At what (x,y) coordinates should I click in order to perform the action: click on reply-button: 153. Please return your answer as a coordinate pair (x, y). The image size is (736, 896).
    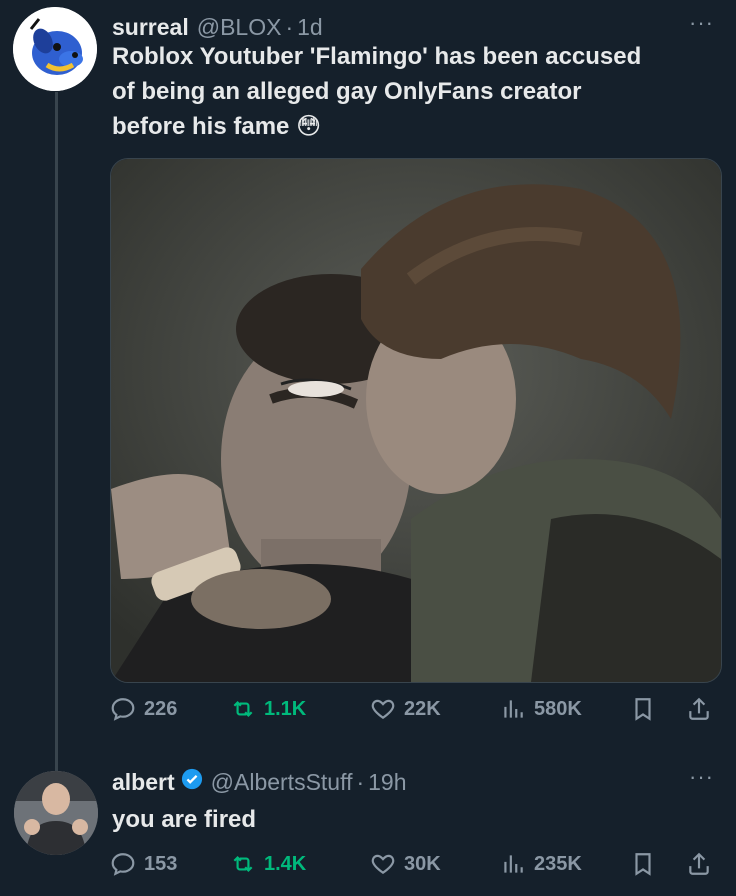
    Looking at the image, I should click on (170, 864).